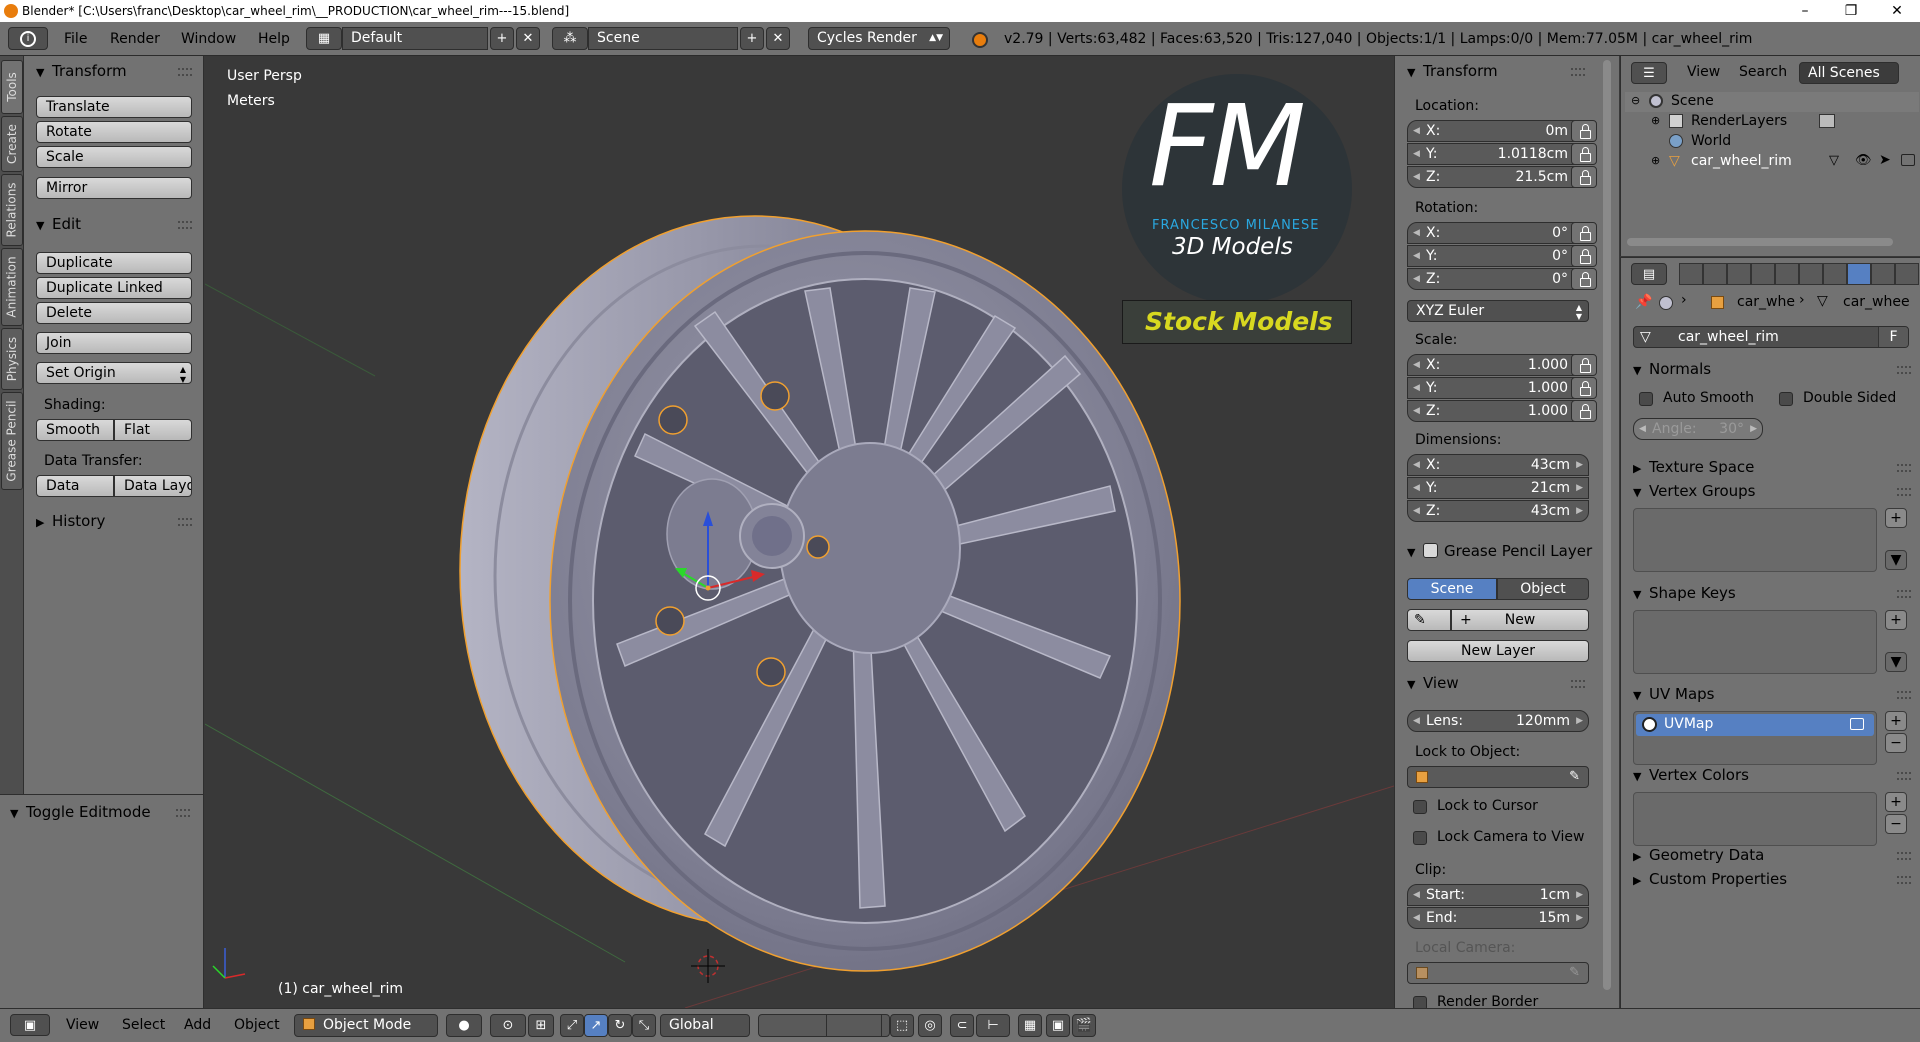 The width and height of the screenshot is (1920, 1042). I want to click on viewport-shading-select: ●, so click(464, 1025).